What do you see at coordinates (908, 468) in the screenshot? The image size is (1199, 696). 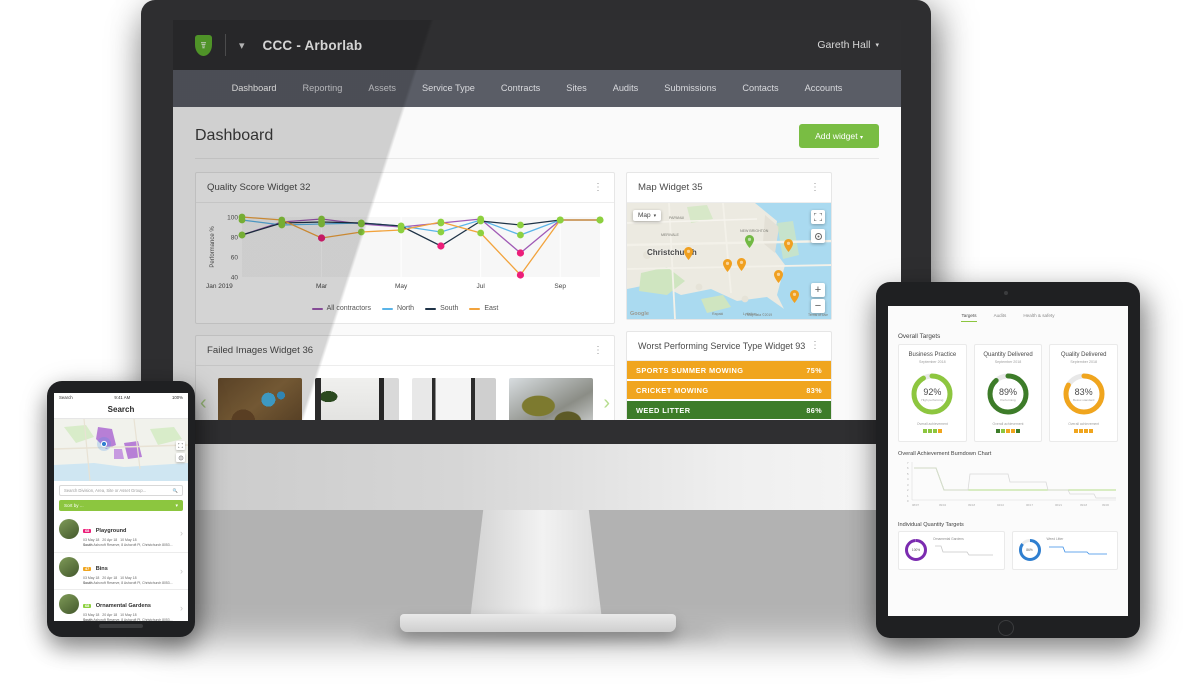 I see `svg-text: 6` at bounding box center [908, 468].